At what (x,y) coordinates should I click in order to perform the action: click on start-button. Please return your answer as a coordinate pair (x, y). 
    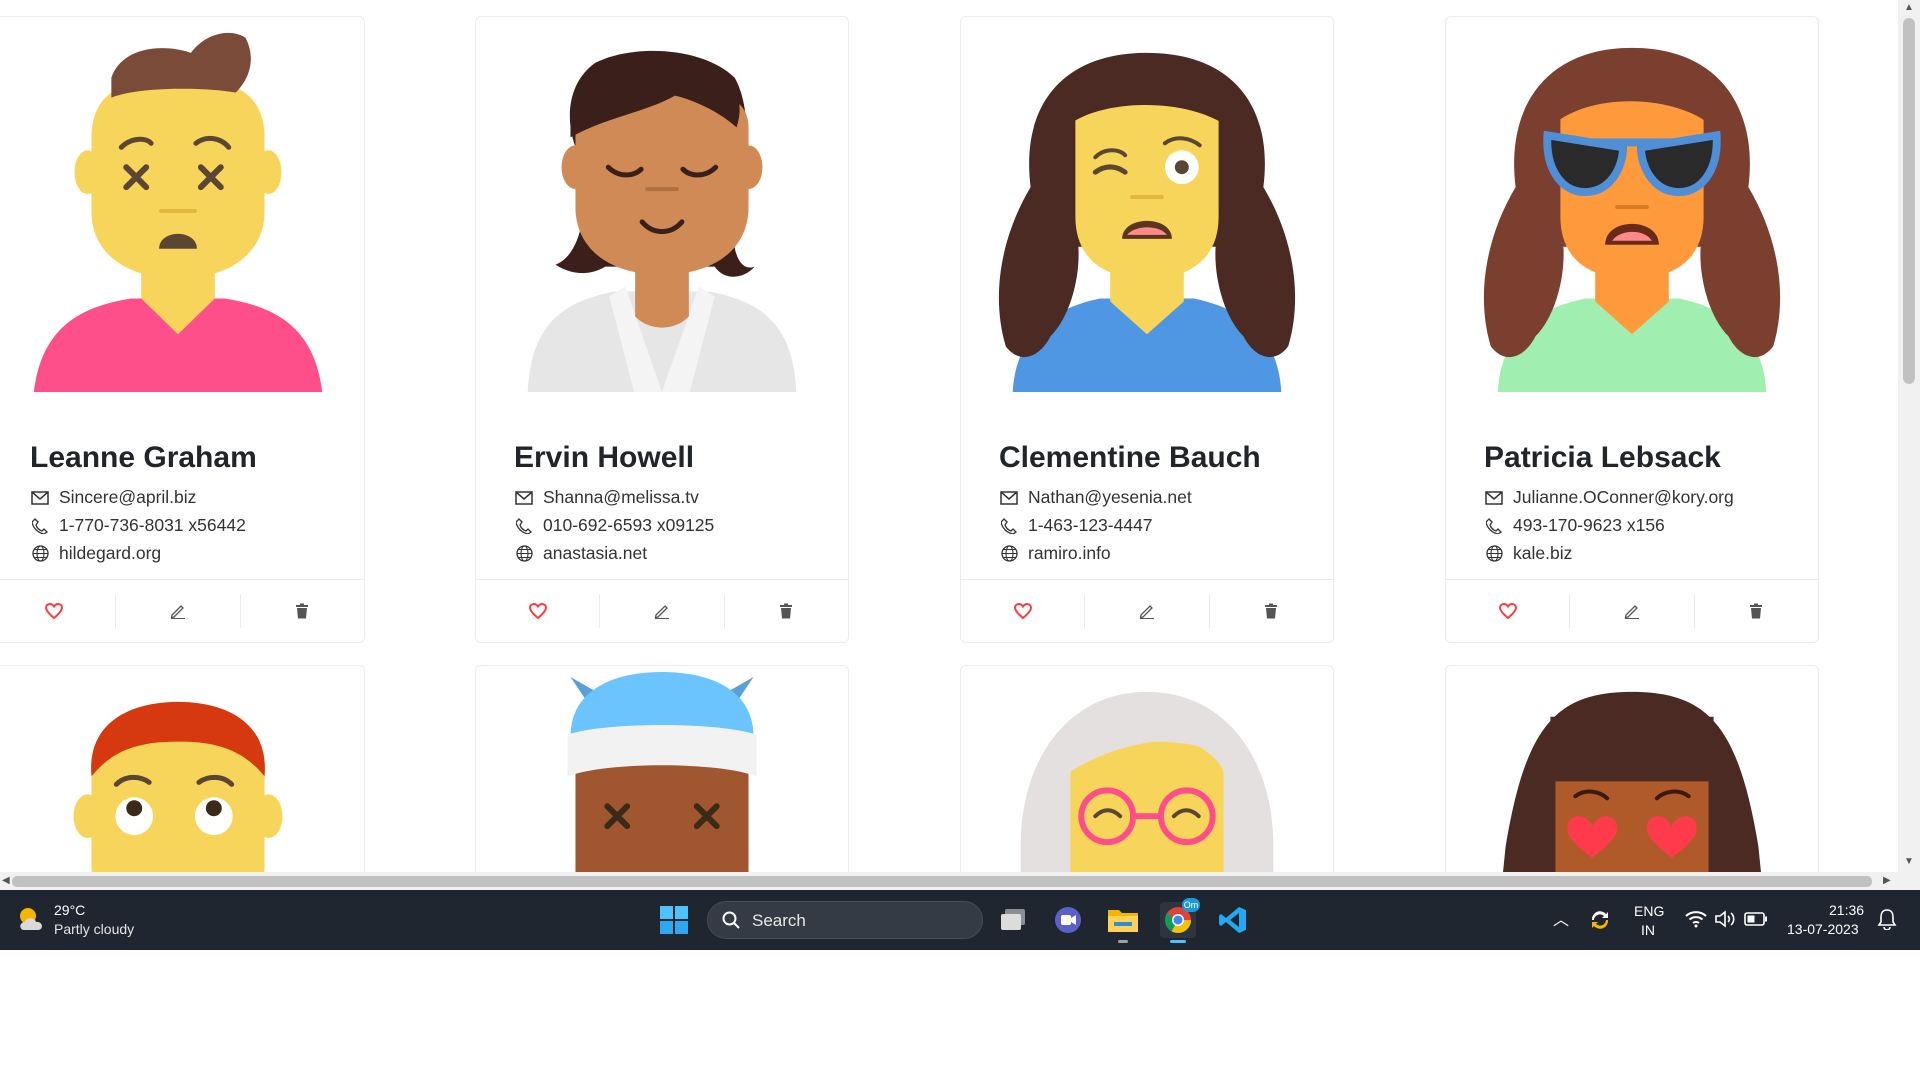
    Looking at the image, I should click on (674, 920).